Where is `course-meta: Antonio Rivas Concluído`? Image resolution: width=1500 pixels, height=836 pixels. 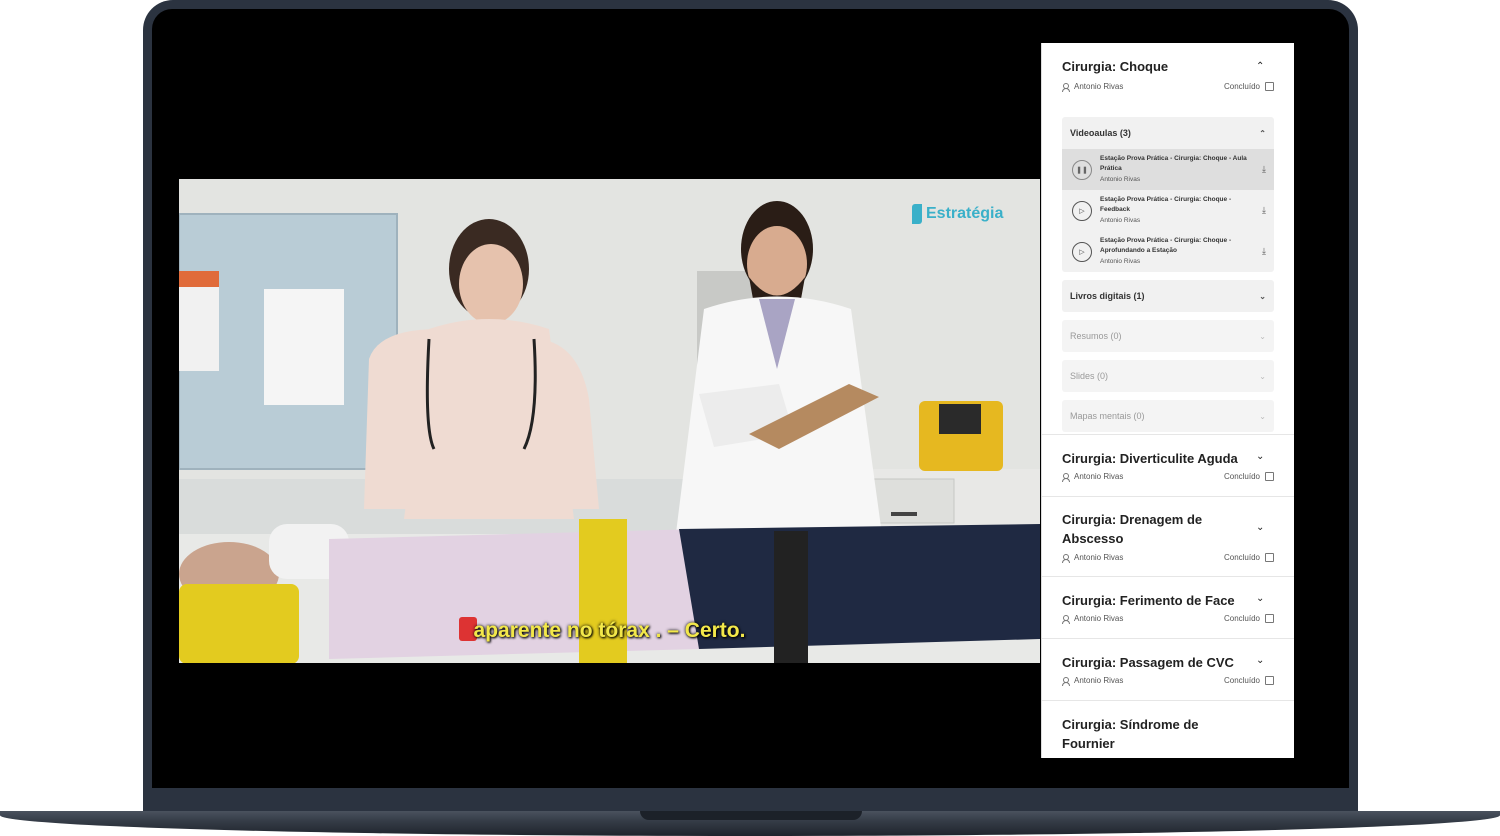
course-meta: Antonio Rivas Concluído is located at coordinates (1168, 87).